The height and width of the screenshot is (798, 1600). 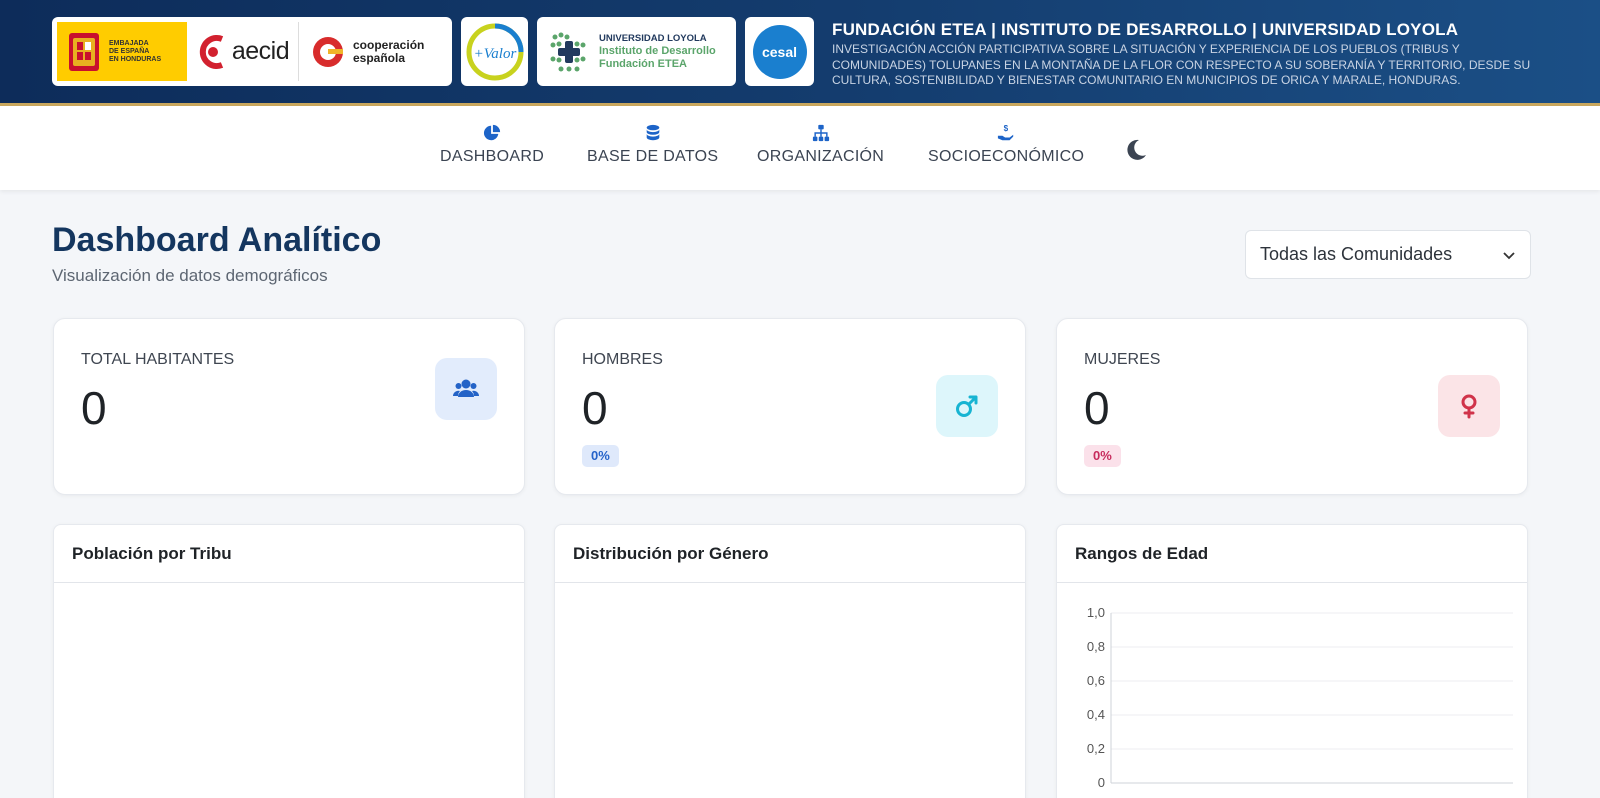 I want to click on loyola-line2: Instituto de Desarrollo, so click(x=657, y=51).